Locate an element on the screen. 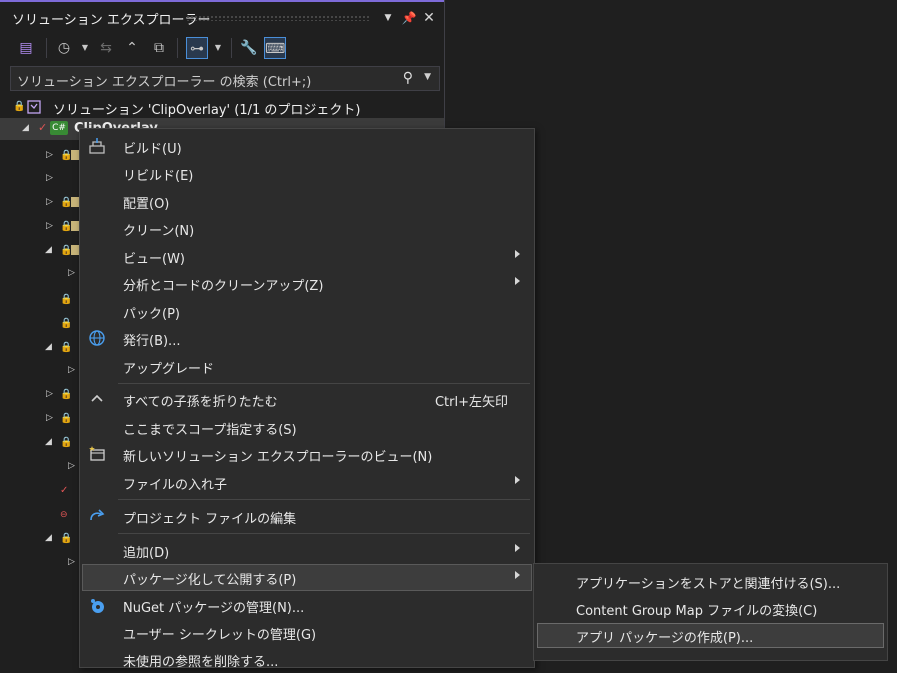  menu-item-label: ファイルの入れ子 is located at coordinates (175, 485).